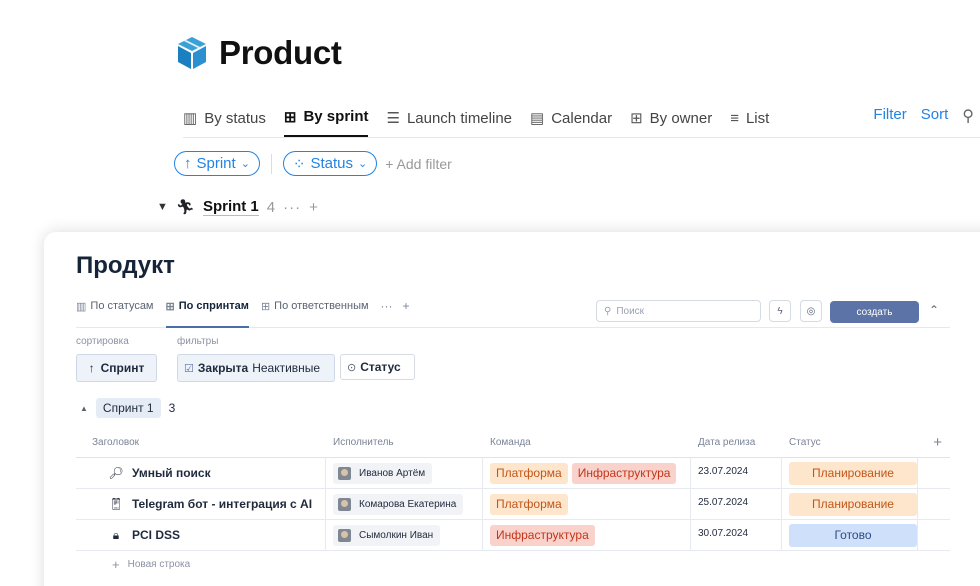 The height and width of the screenshot is (586, 980). Describe the element at coordinates (201, 504) in the screenshot. I see `title-cell: 📱︎ Telegram бот - интеграция с AI` at that location.